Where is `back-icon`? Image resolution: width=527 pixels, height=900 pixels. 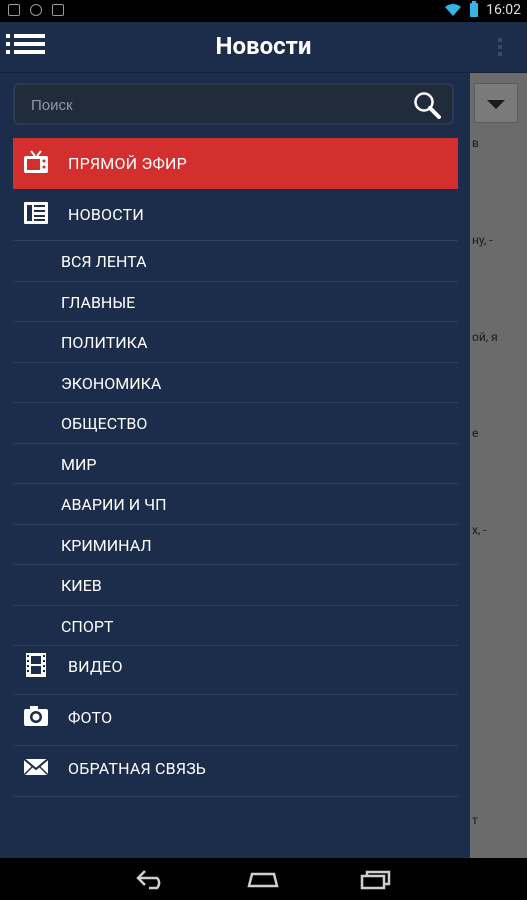 back-icon is located at coordinates (151, 879).